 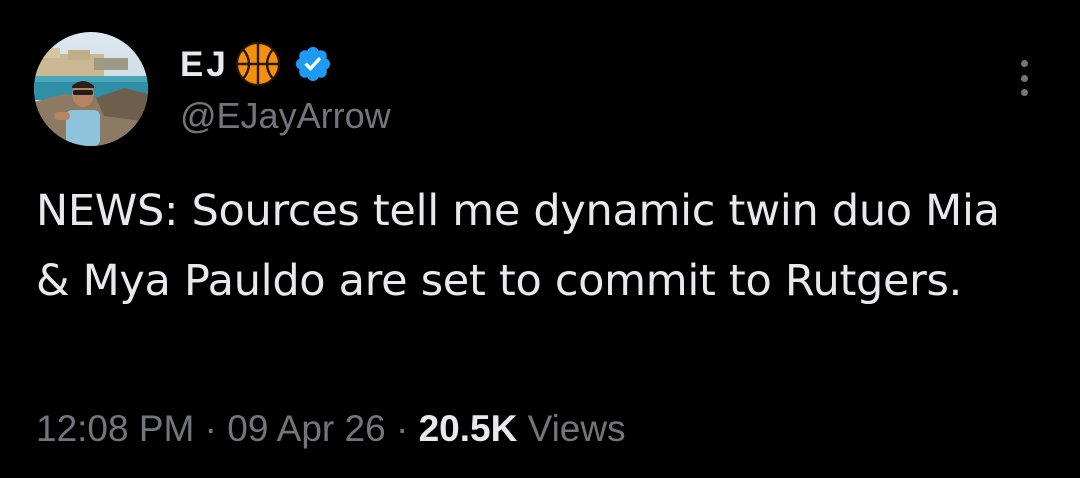 I want to click on views-count: 20.5K, so click(x=468, y=428).